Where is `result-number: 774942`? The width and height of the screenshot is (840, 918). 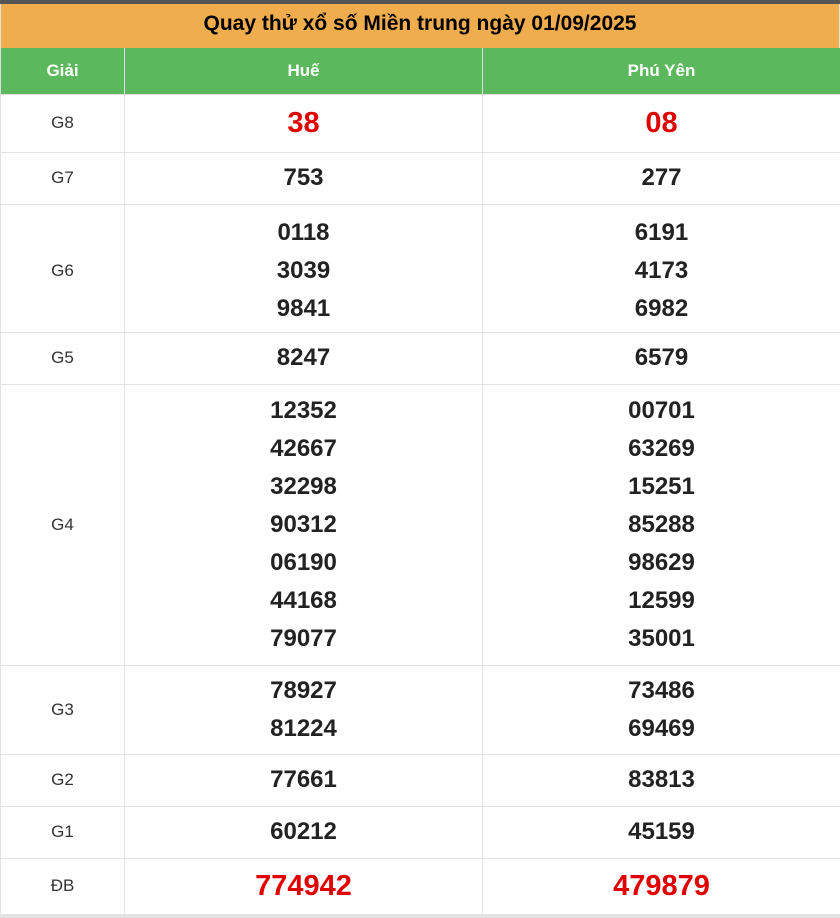 result-number: 774942 is located at coordinates (303, 886).